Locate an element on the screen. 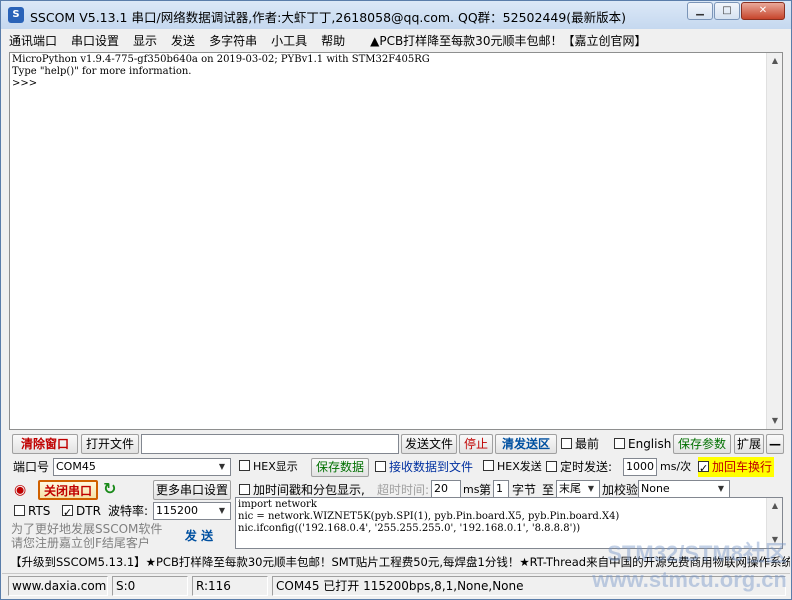 The image size is (792, 600). timeout-input: 20 is located at coordinates (446, 489).